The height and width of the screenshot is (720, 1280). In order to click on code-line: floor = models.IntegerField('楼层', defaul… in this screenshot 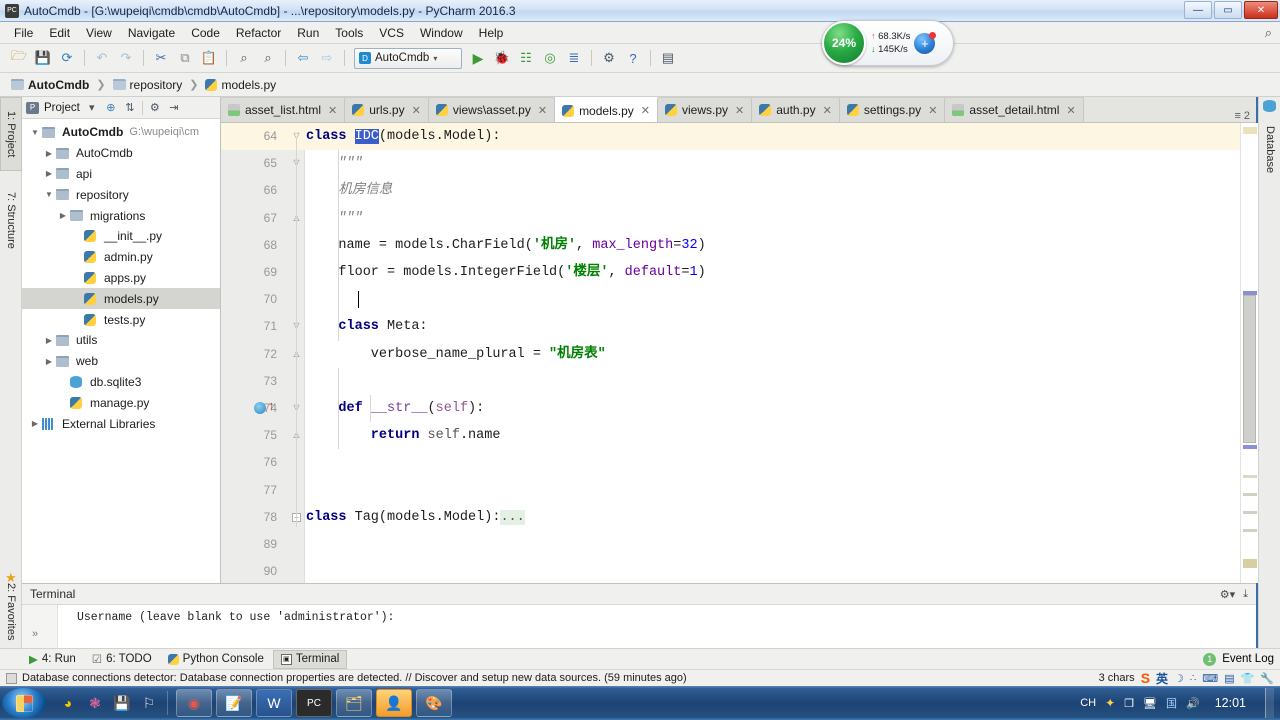, I will do `click(505, 272)`.